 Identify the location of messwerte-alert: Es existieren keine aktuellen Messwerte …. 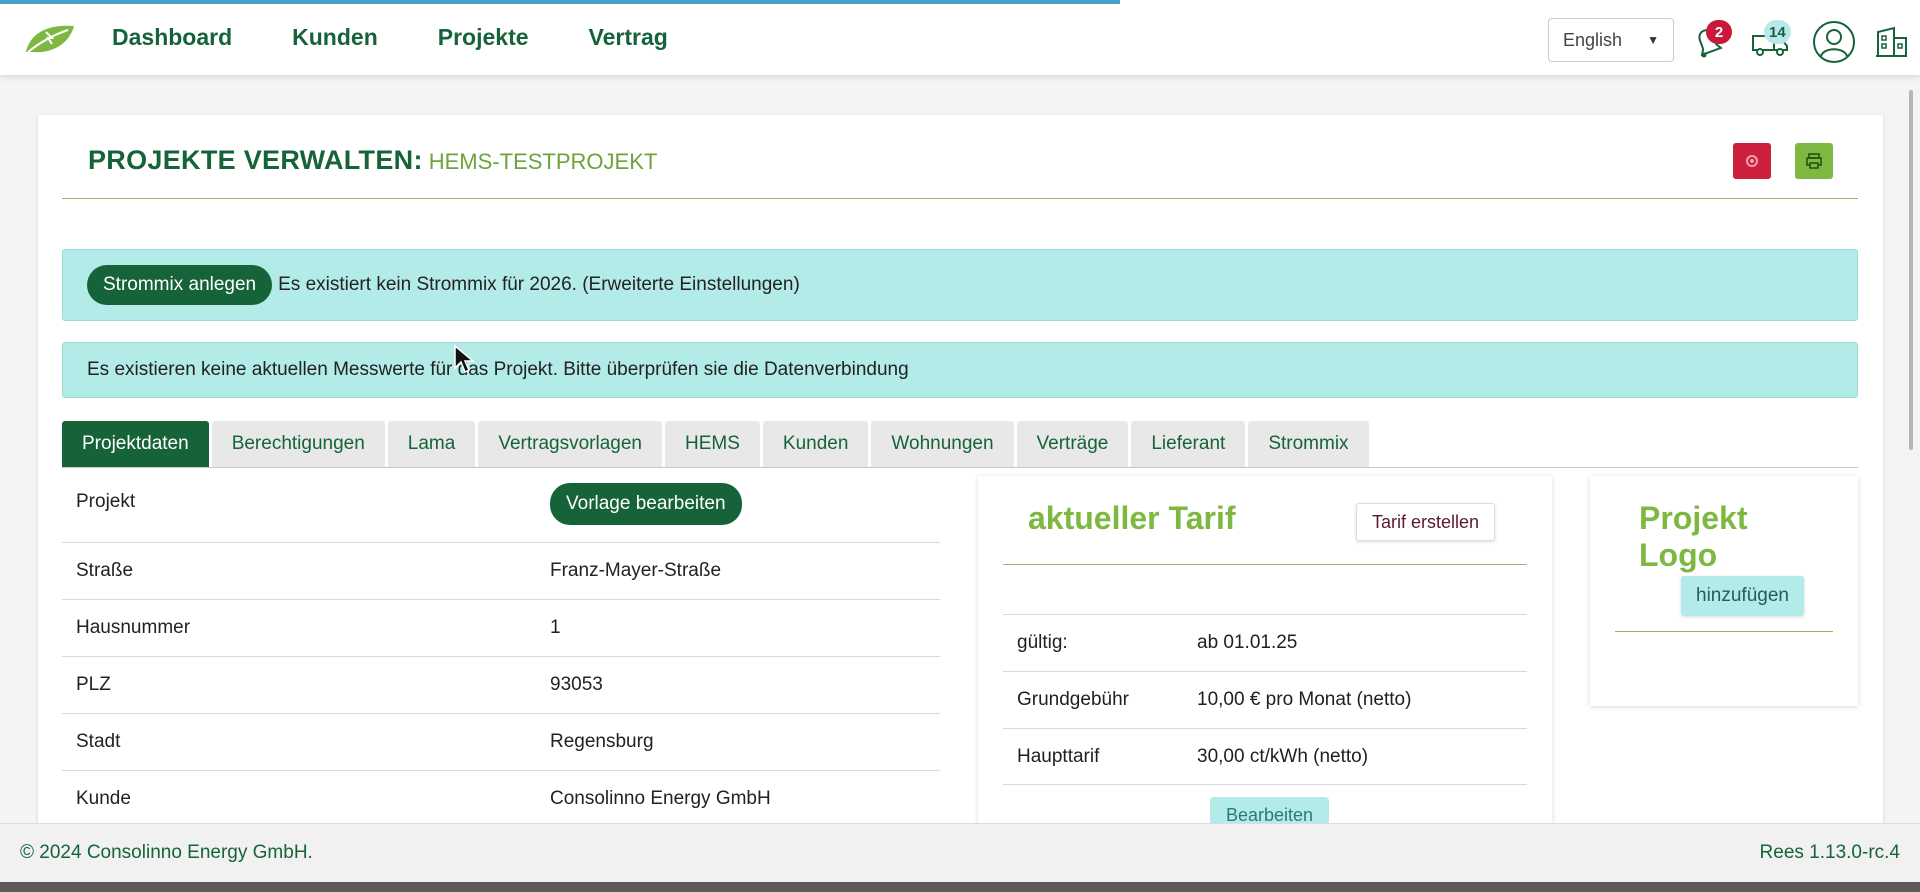
(960, 370).